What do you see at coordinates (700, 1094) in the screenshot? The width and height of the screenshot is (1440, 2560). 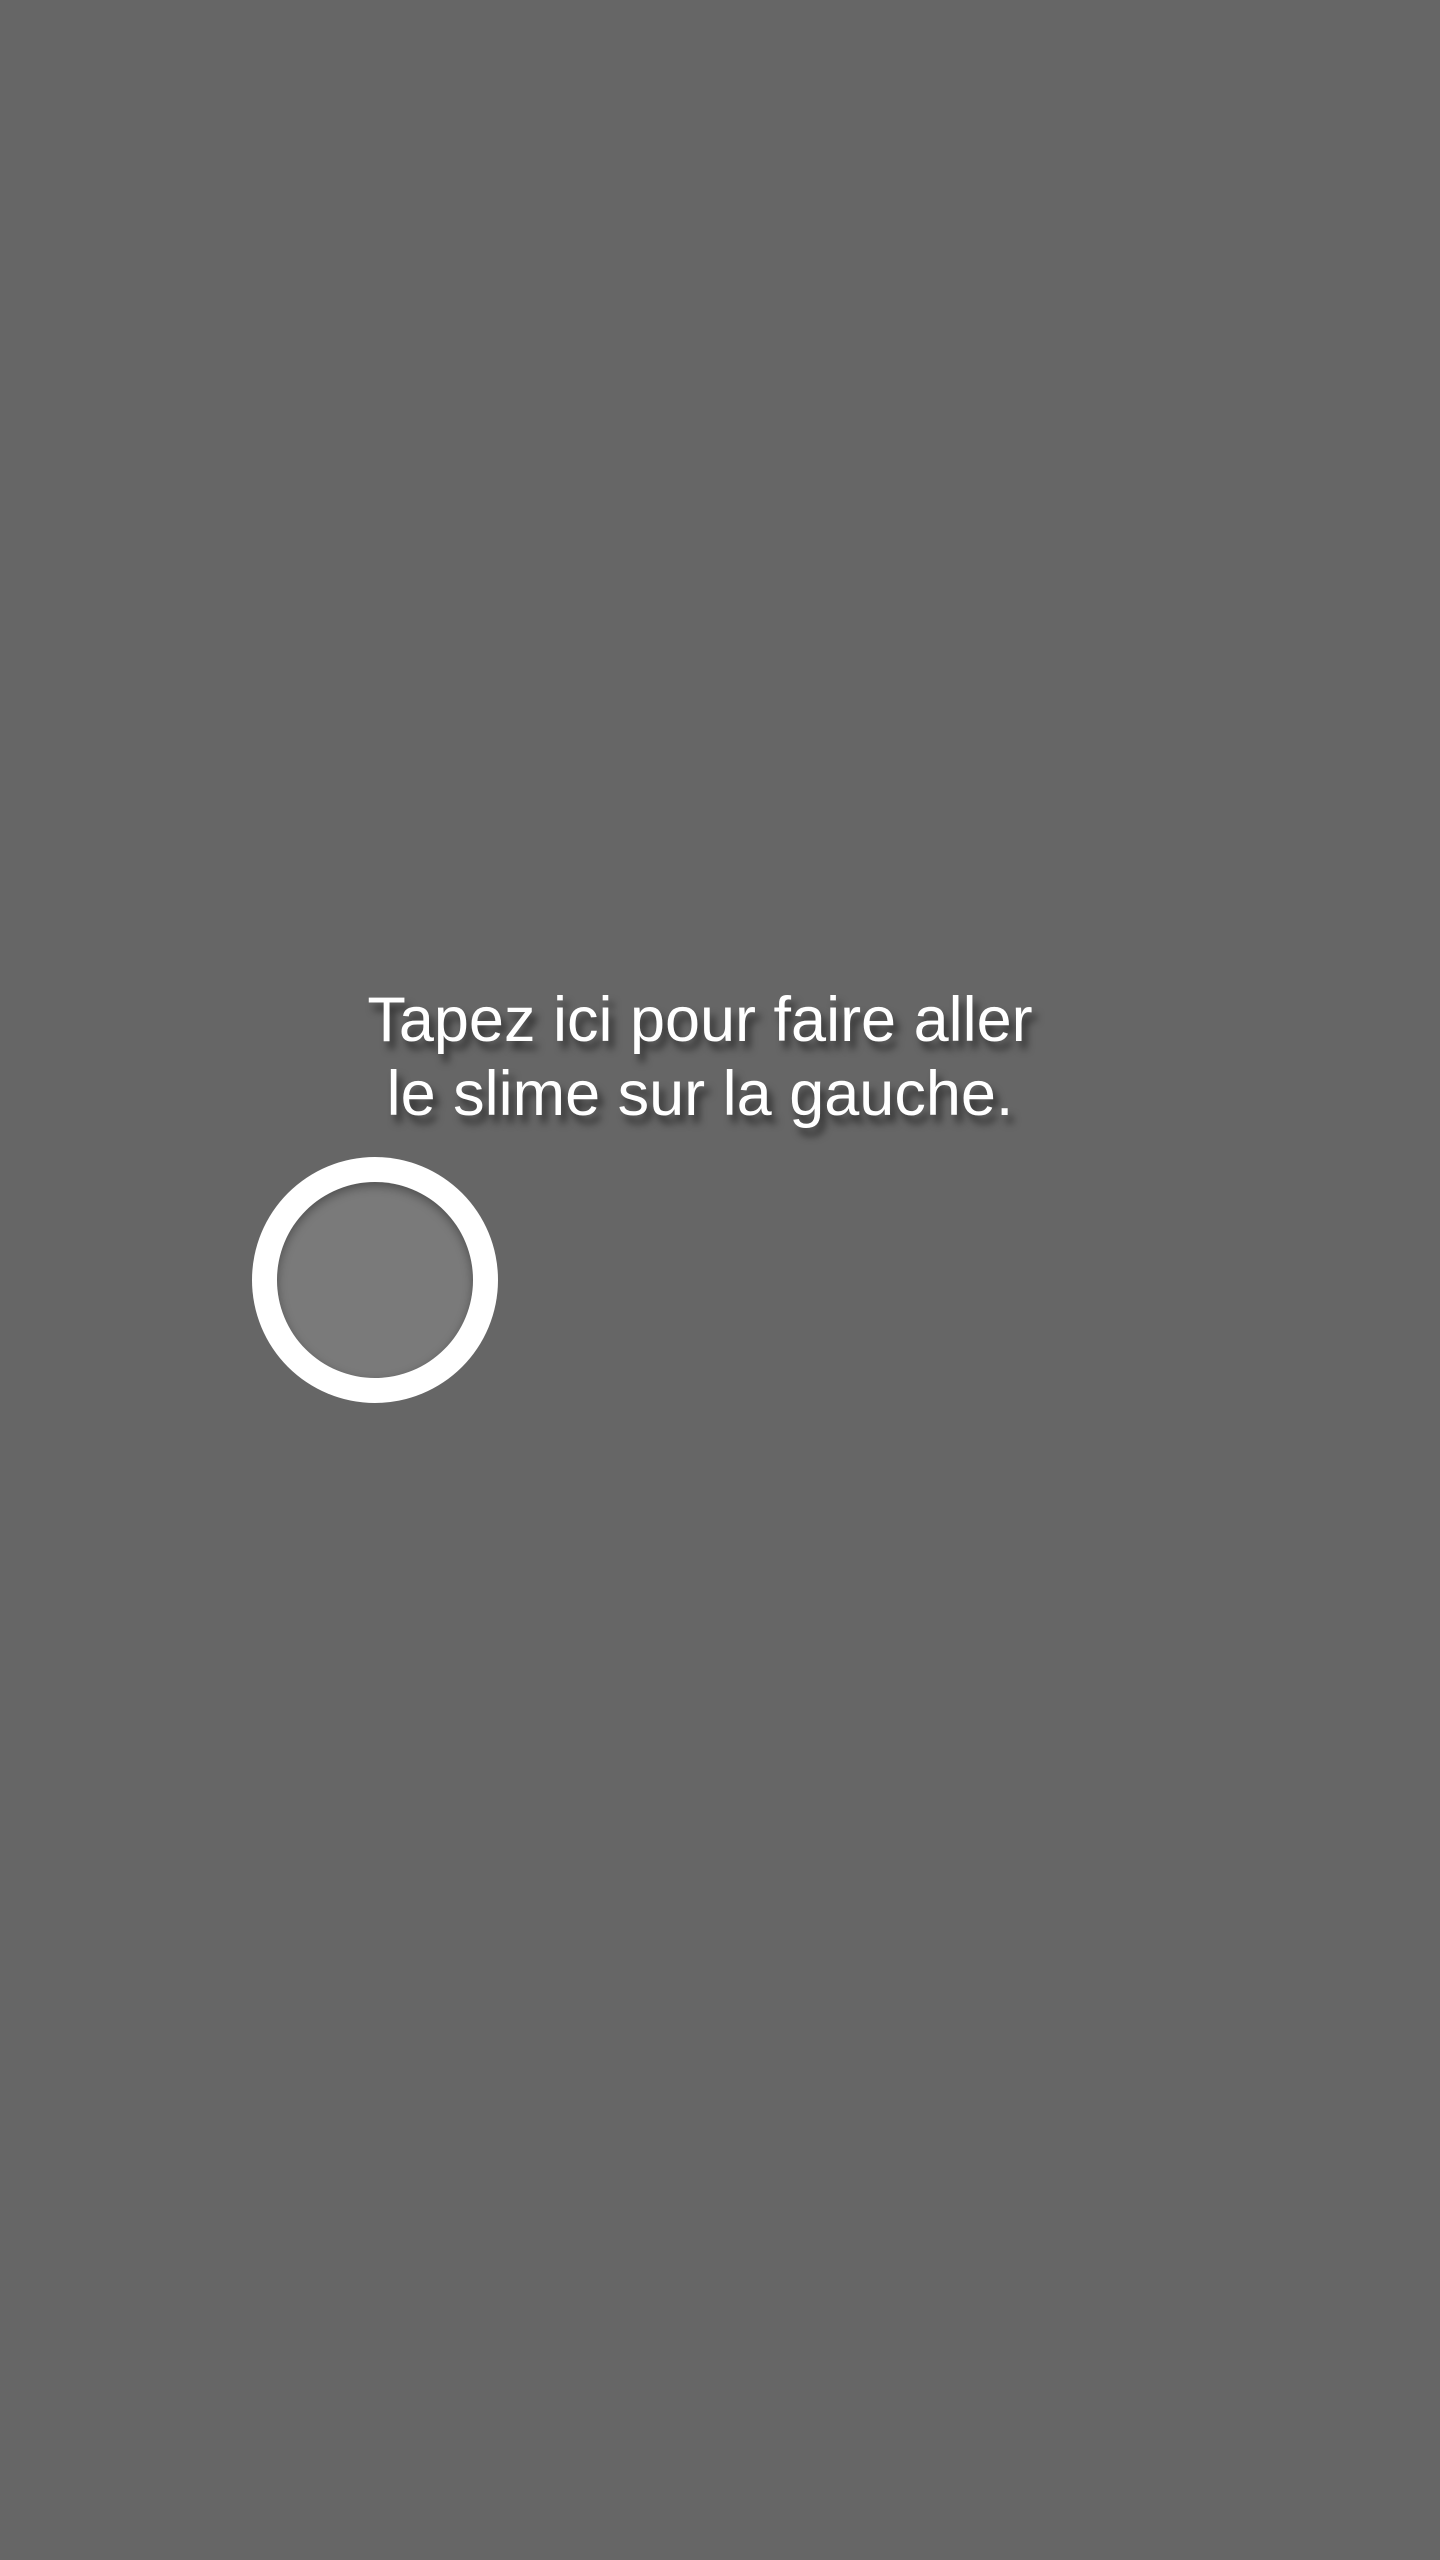 I see `instruction-line-2: le slime sur la gauche.` at bounding box center [700, 1094].